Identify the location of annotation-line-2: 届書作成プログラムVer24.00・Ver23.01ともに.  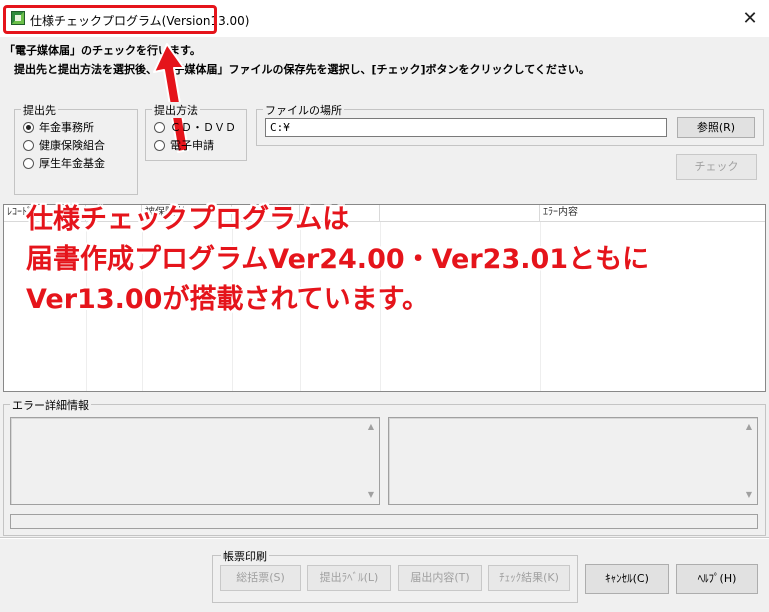
(338, 259).